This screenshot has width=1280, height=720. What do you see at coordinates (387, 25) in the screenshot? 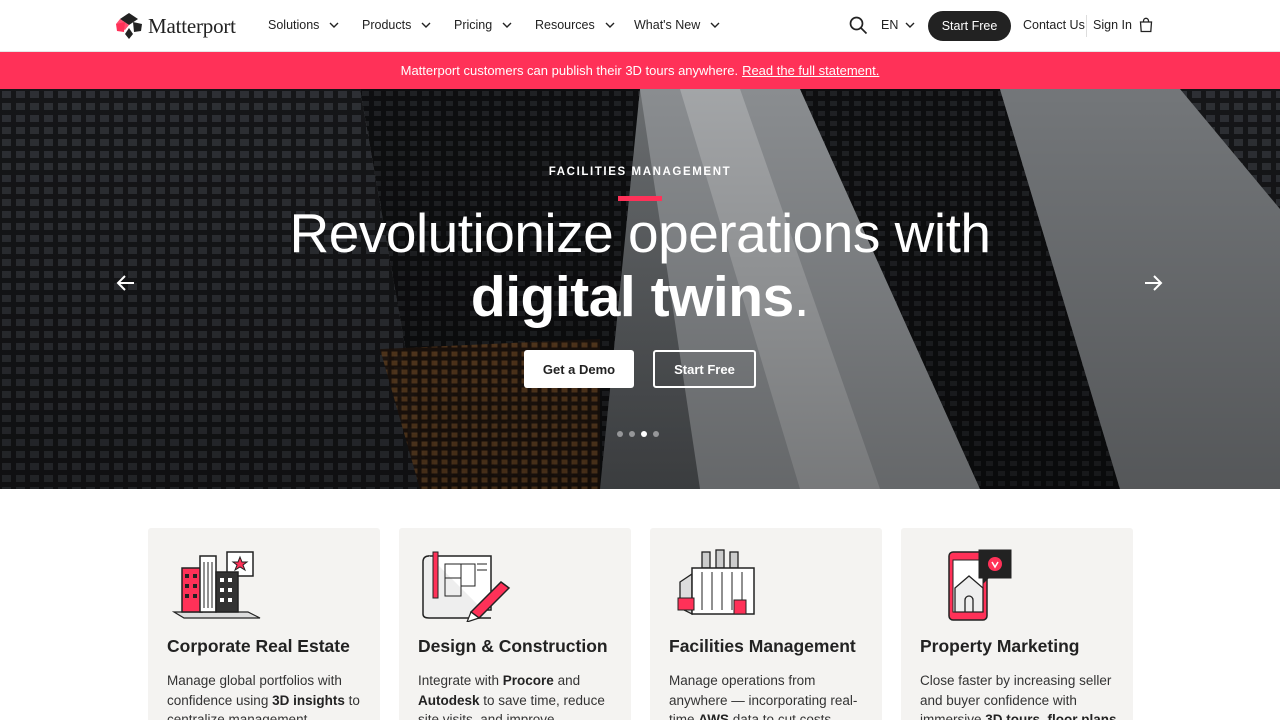
I see `nav-label: Products` at bounding box center [387, 25].